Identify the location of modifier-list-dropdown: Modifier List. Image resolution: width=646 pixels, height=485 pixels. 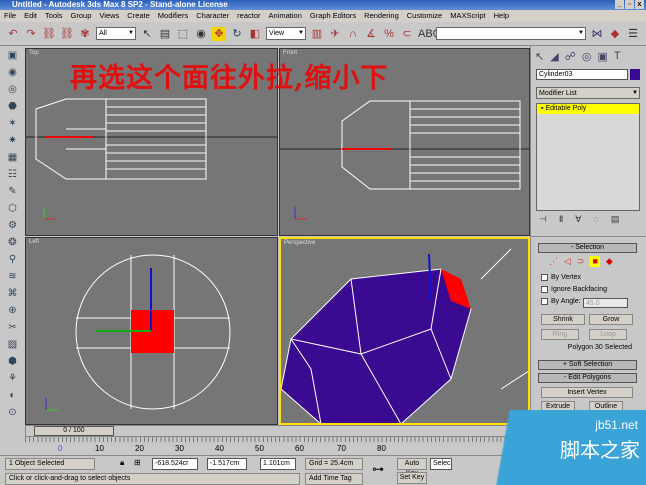
(588, 93).